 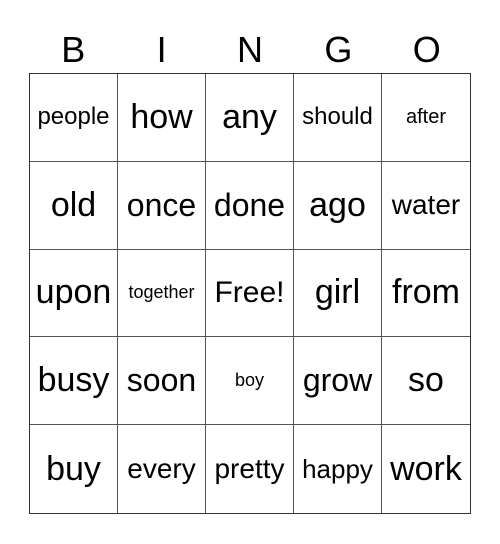 I want to click on bingo-cell: happy, so click(x=338, y=469).